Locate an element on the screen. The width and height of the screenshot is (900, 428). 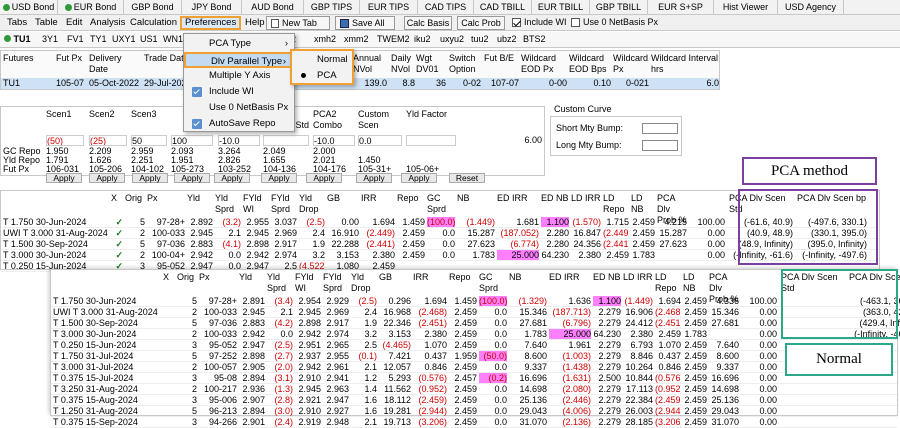
tab-xmh2: xmh2 is located at coordinates (325, 39).